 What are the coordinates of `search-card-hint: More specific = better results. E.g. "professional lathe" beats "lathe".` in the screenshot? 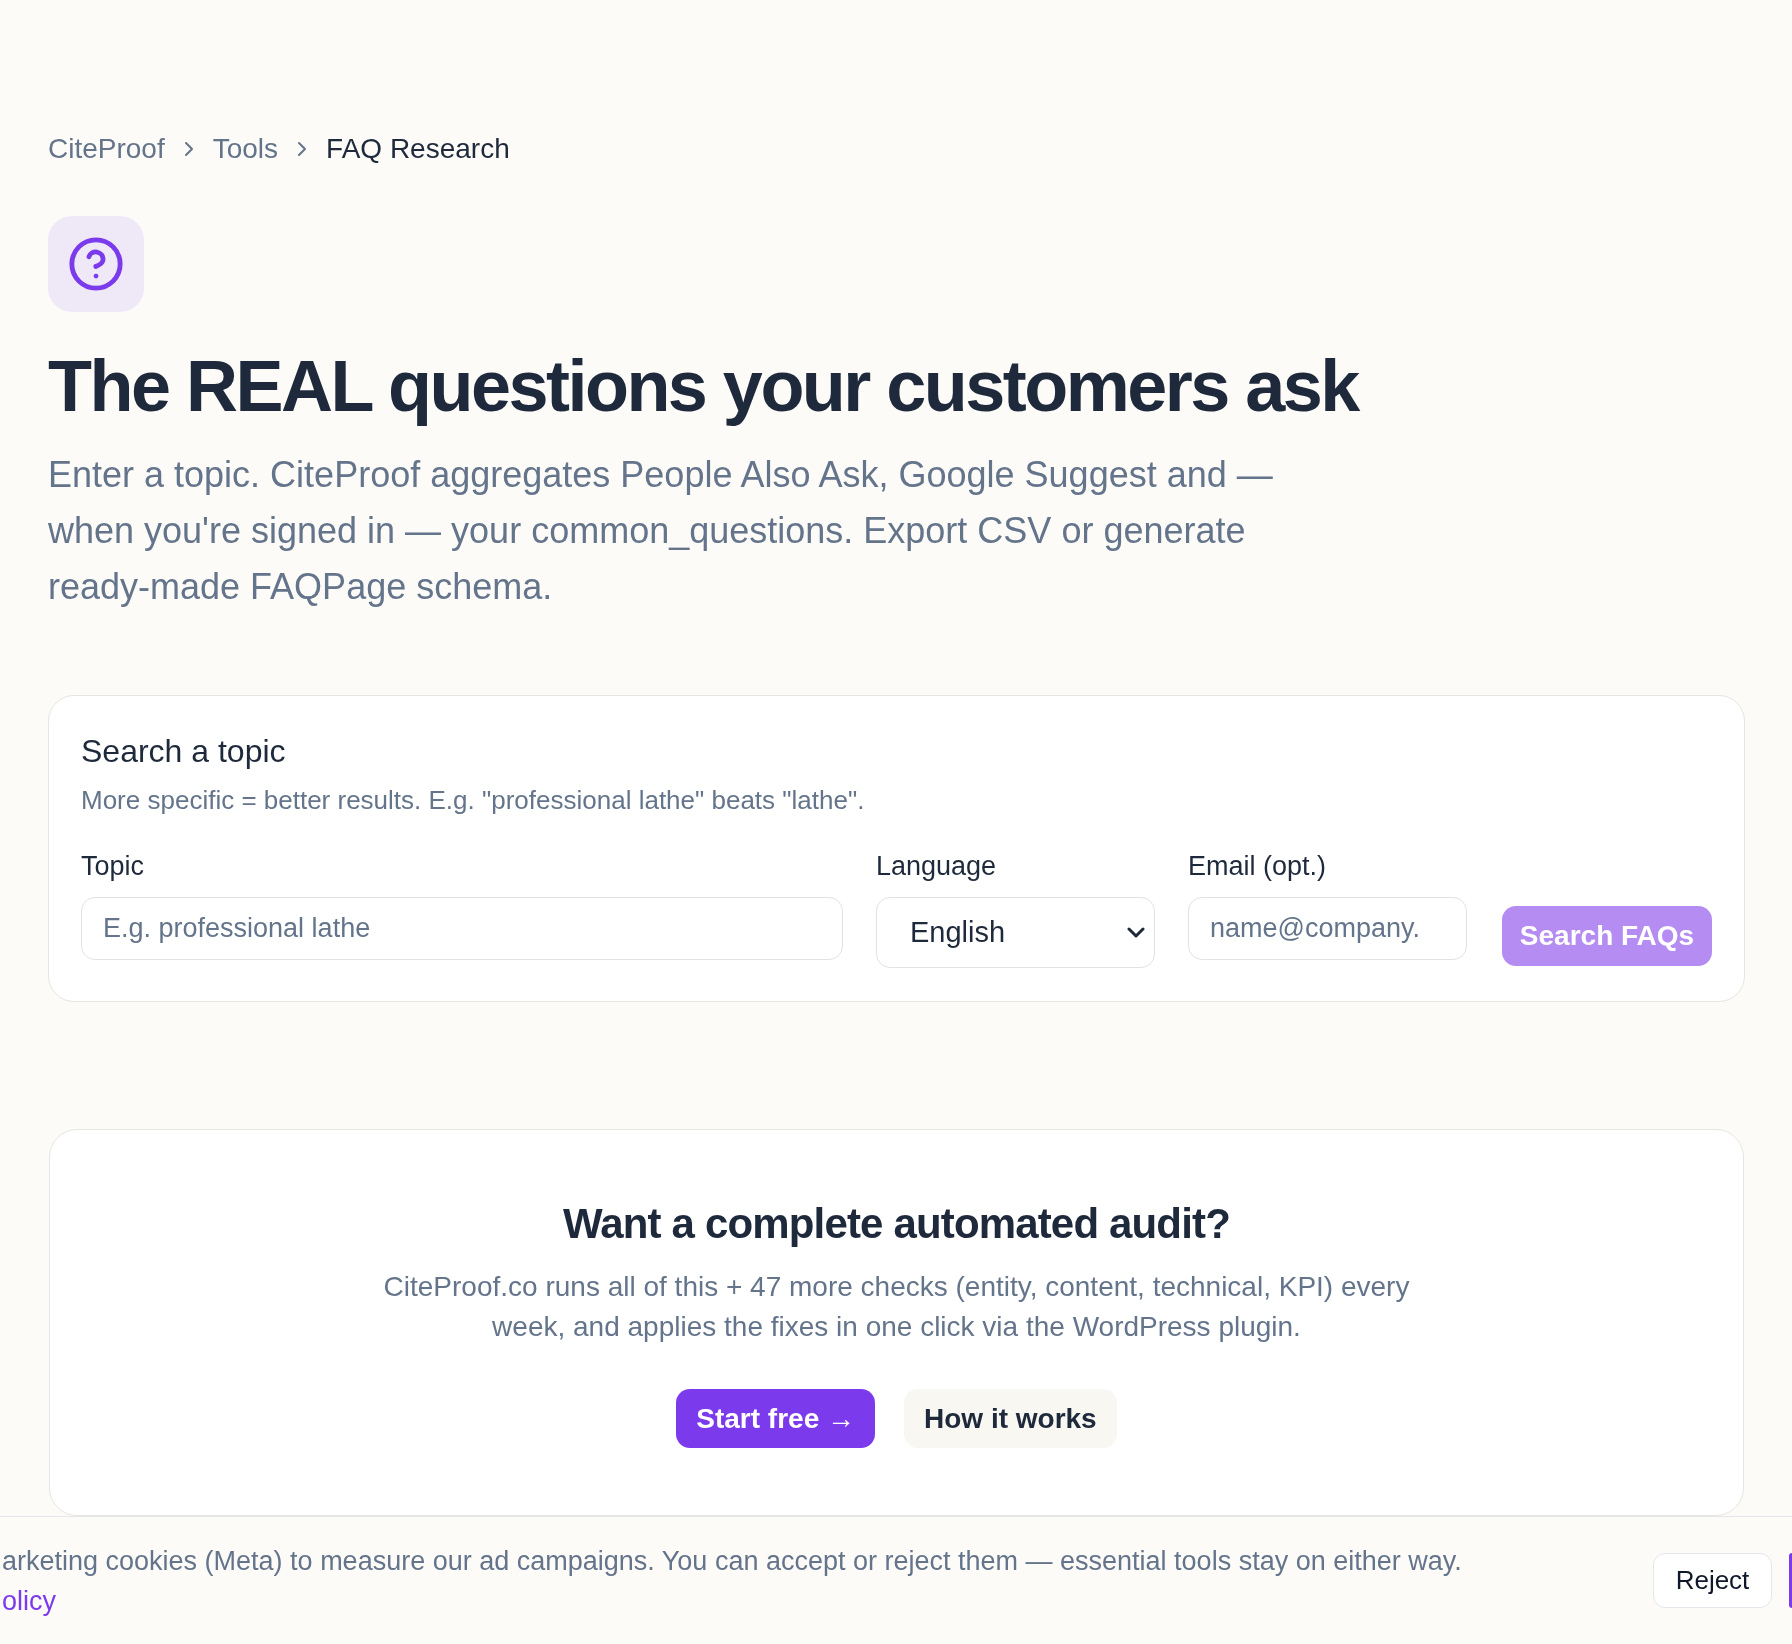 It's located at (473, 800).